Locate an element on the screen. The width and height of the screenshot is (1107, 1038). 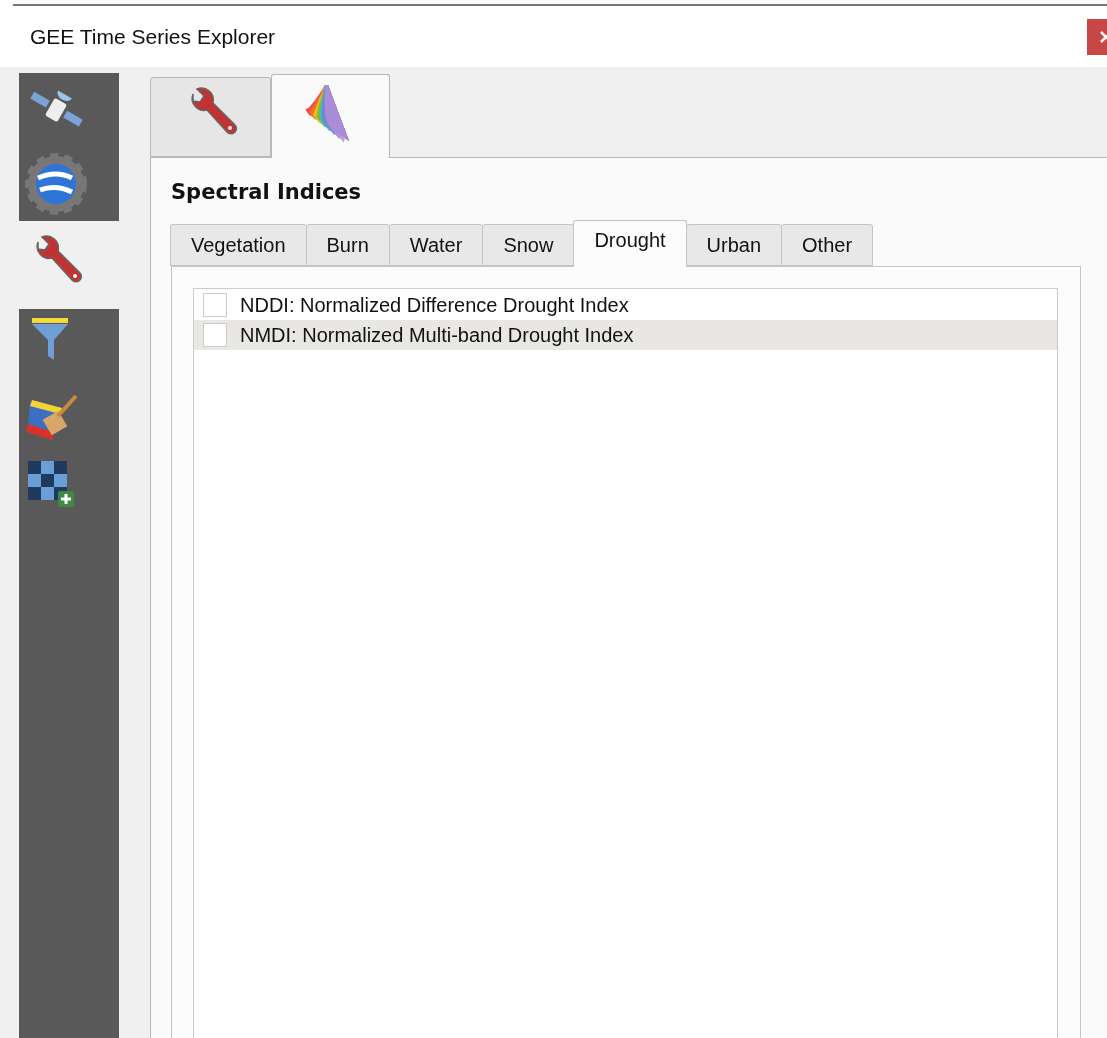
section-title: Spectral Indices is located at coordinates (267, 192).